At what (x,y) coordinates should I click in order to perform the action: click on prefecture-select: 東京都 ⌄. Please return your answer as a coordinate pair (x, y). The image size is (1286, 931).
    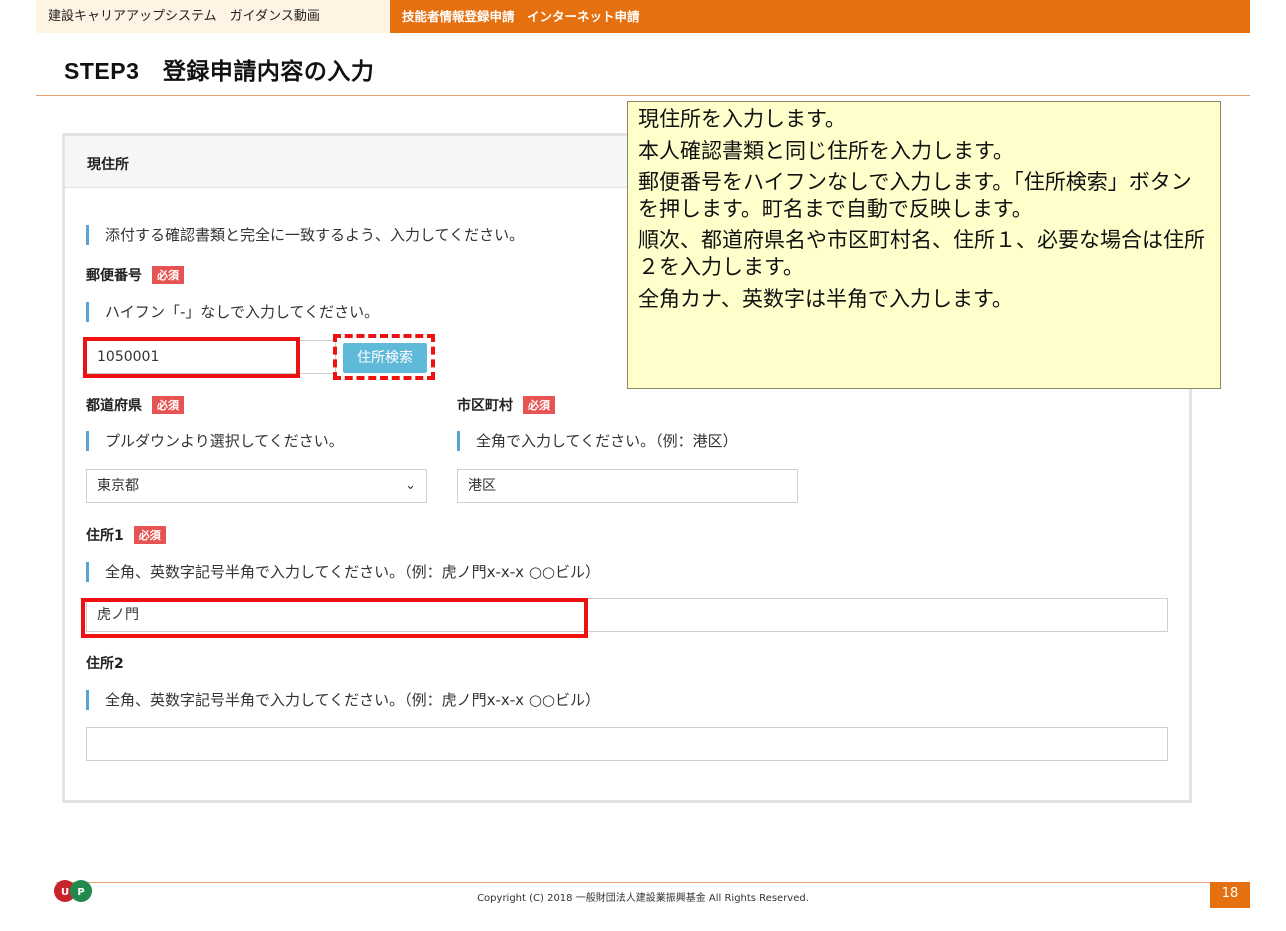
    Looking at the image, I should click on (256, 486).